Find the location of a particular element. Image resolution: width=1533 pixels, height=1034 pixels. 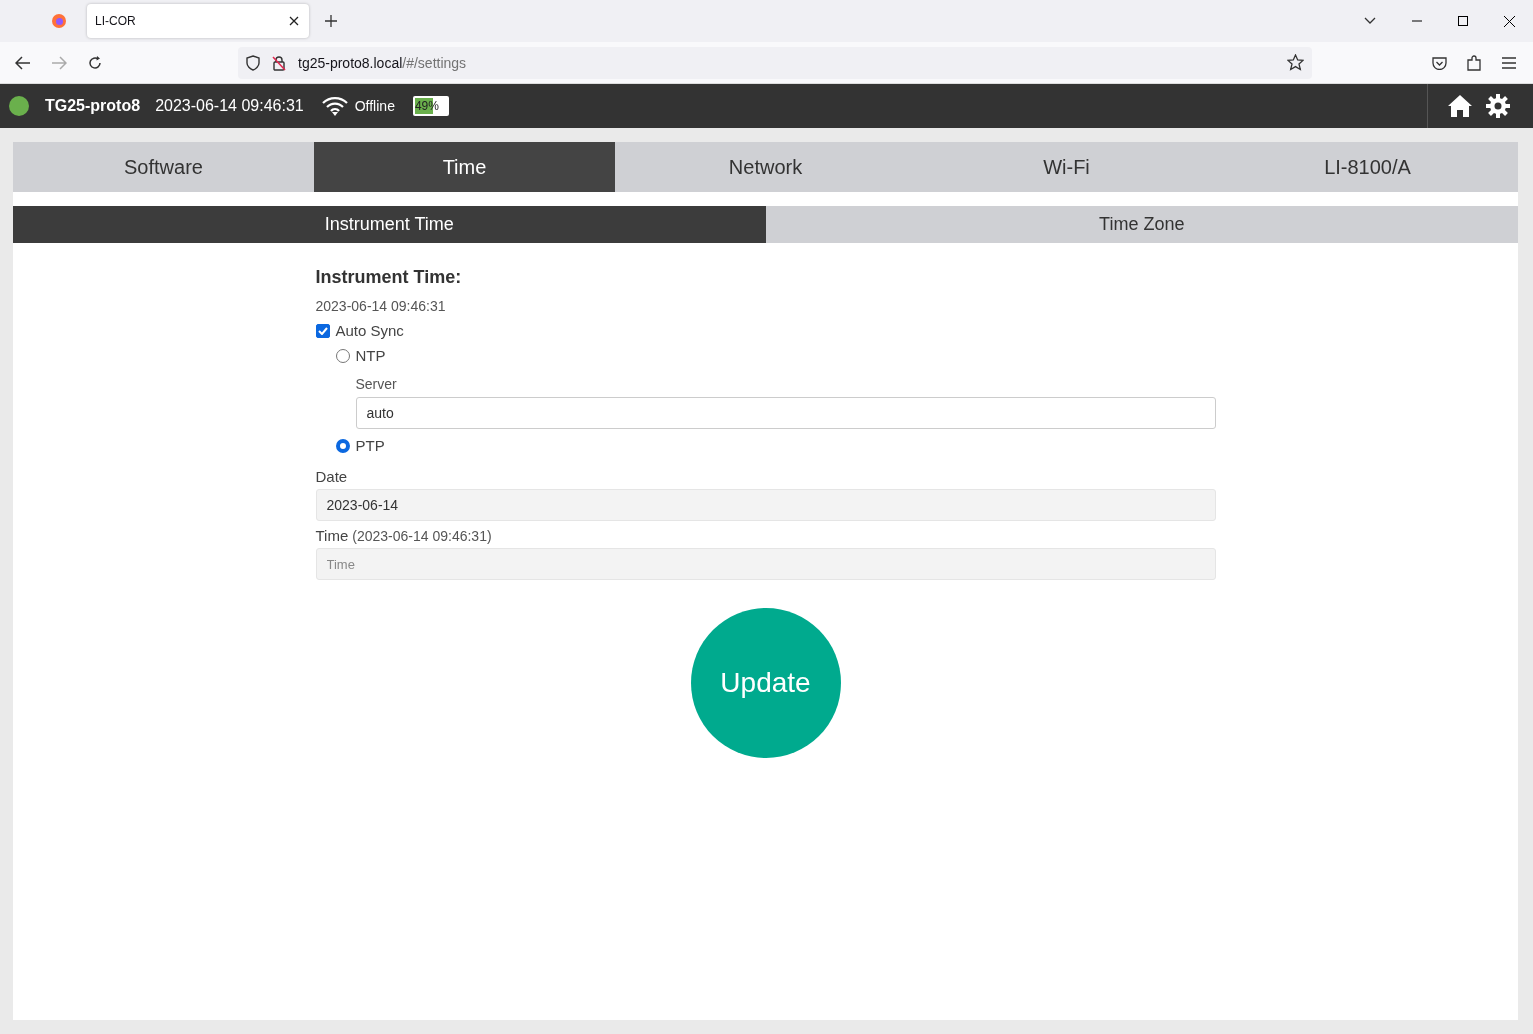

header-datetime: 2023-06-14 09:46:31 is located at coordinates (229, 106).